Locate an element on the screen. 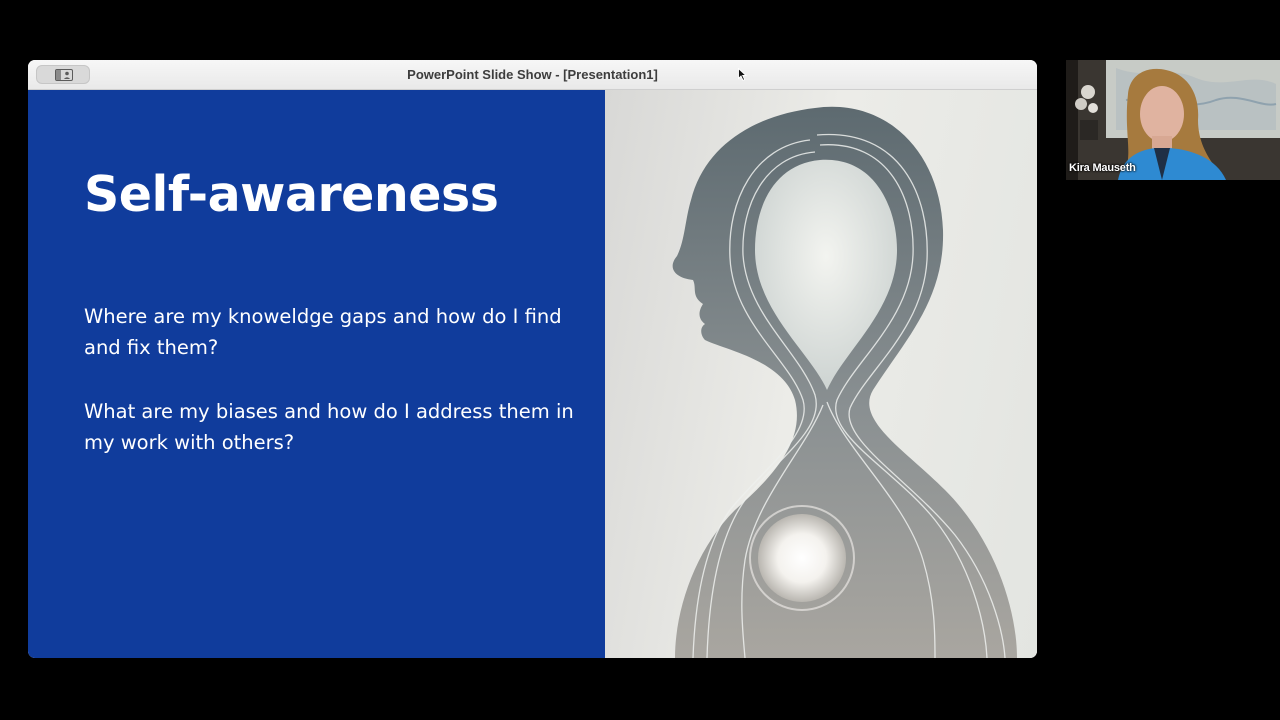  window-title: PowerPoint Slide Show - [Presentation1] is located at coordinates (532, 74).